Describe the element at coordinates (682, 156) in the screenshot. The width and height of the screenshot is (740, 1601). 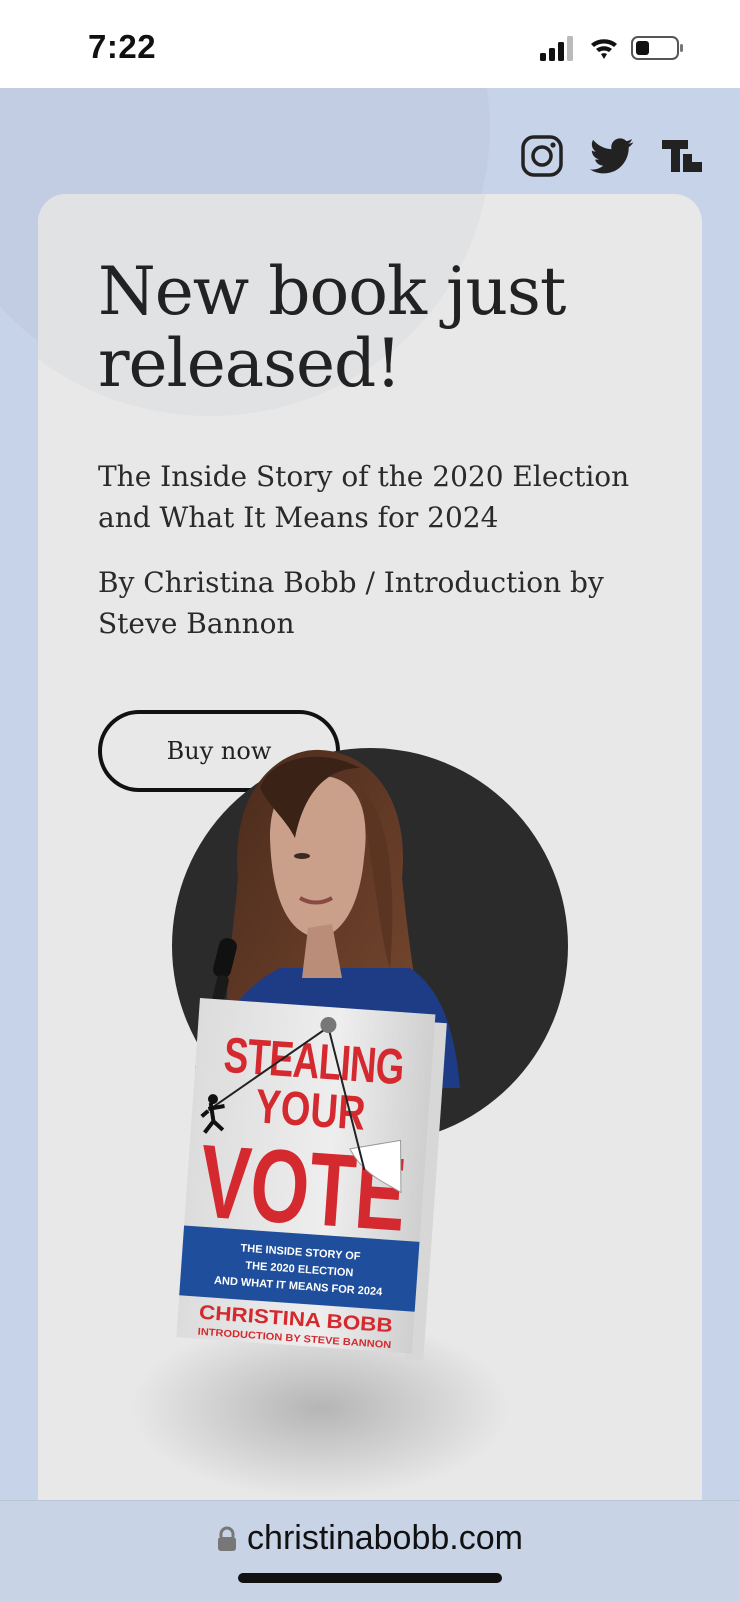
I see `truth-social-icon` at that location.